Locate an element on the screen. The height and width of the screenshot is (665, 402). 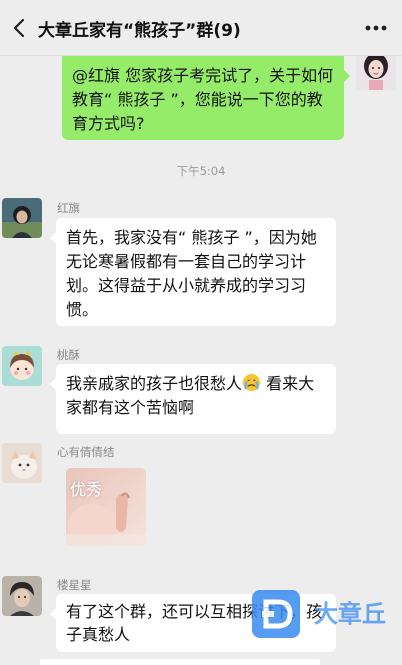
sender-name: 楼星星 is located at coordinates (74, 585).